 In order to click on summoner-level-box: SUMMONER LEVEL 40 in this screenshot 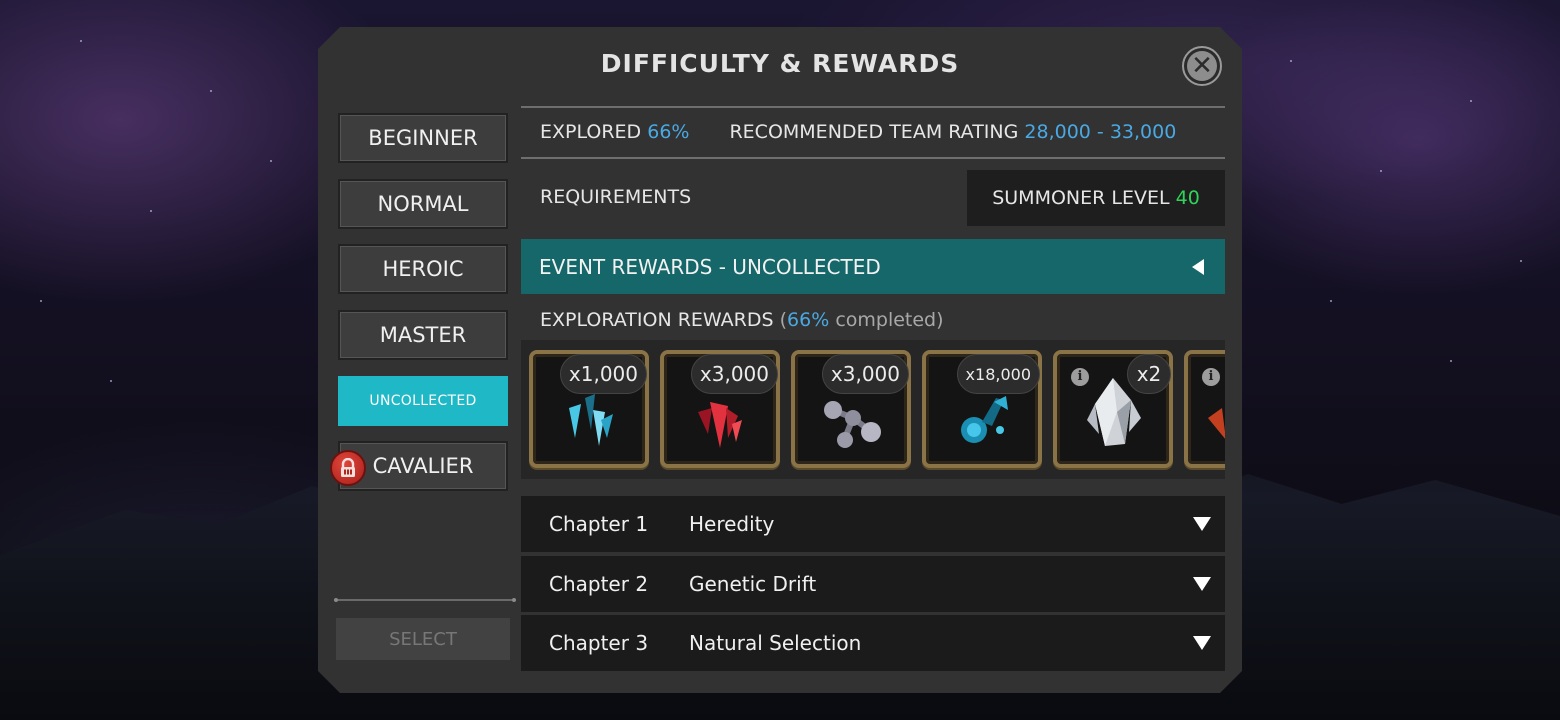, I will do `click(1096, 198)`.